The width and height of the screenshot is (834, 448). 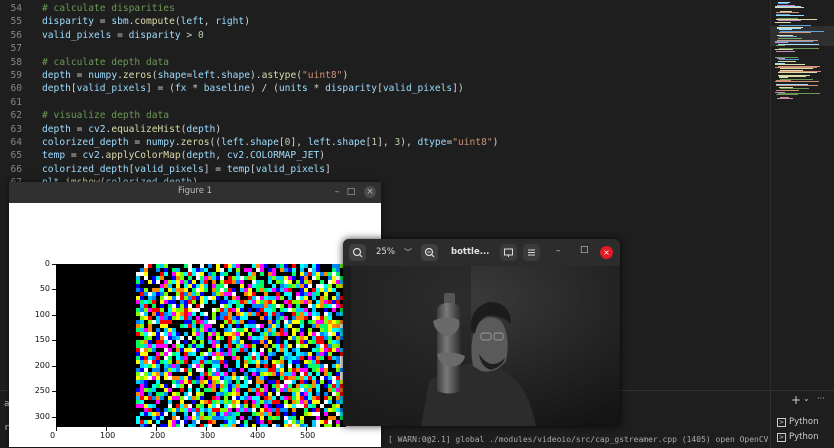 What do you see at coordinates (209, 22) in the screenshot?
I see `code-token: ,` at bounding box center [209, 22].